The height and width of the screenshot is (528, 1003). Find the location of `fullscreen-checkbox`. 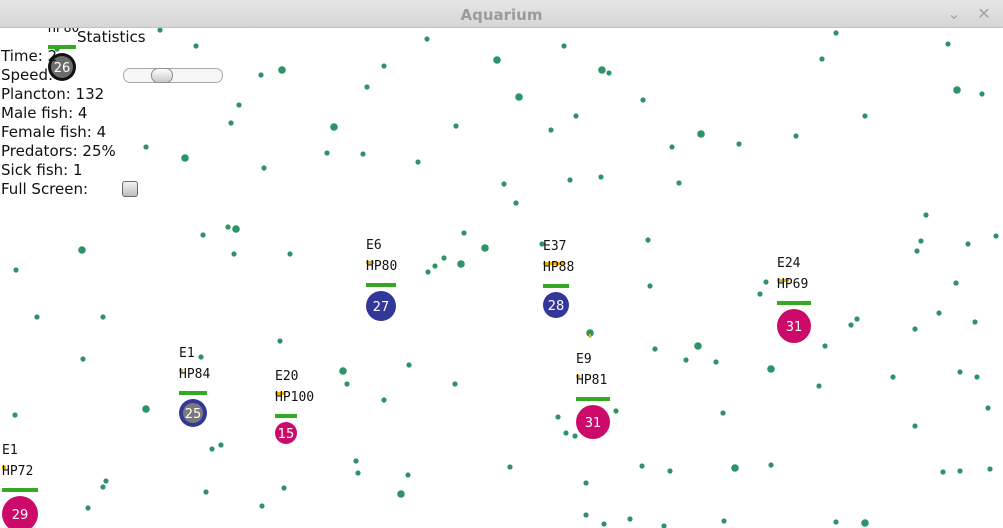

fullscreen-checkbox is located at coordinates (130, 189).